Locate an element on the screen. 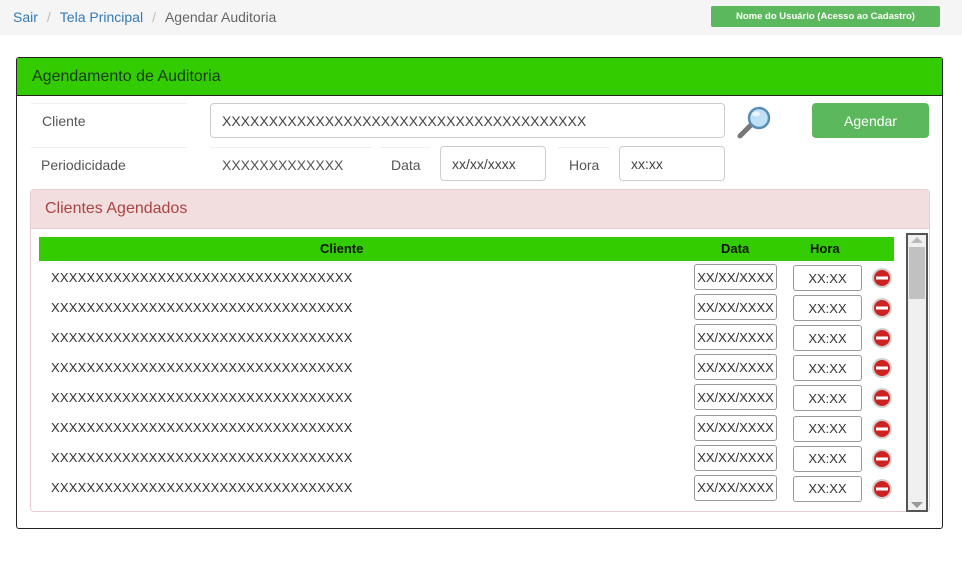  cliente-label: Cliente is located at coordinates (109, 120).